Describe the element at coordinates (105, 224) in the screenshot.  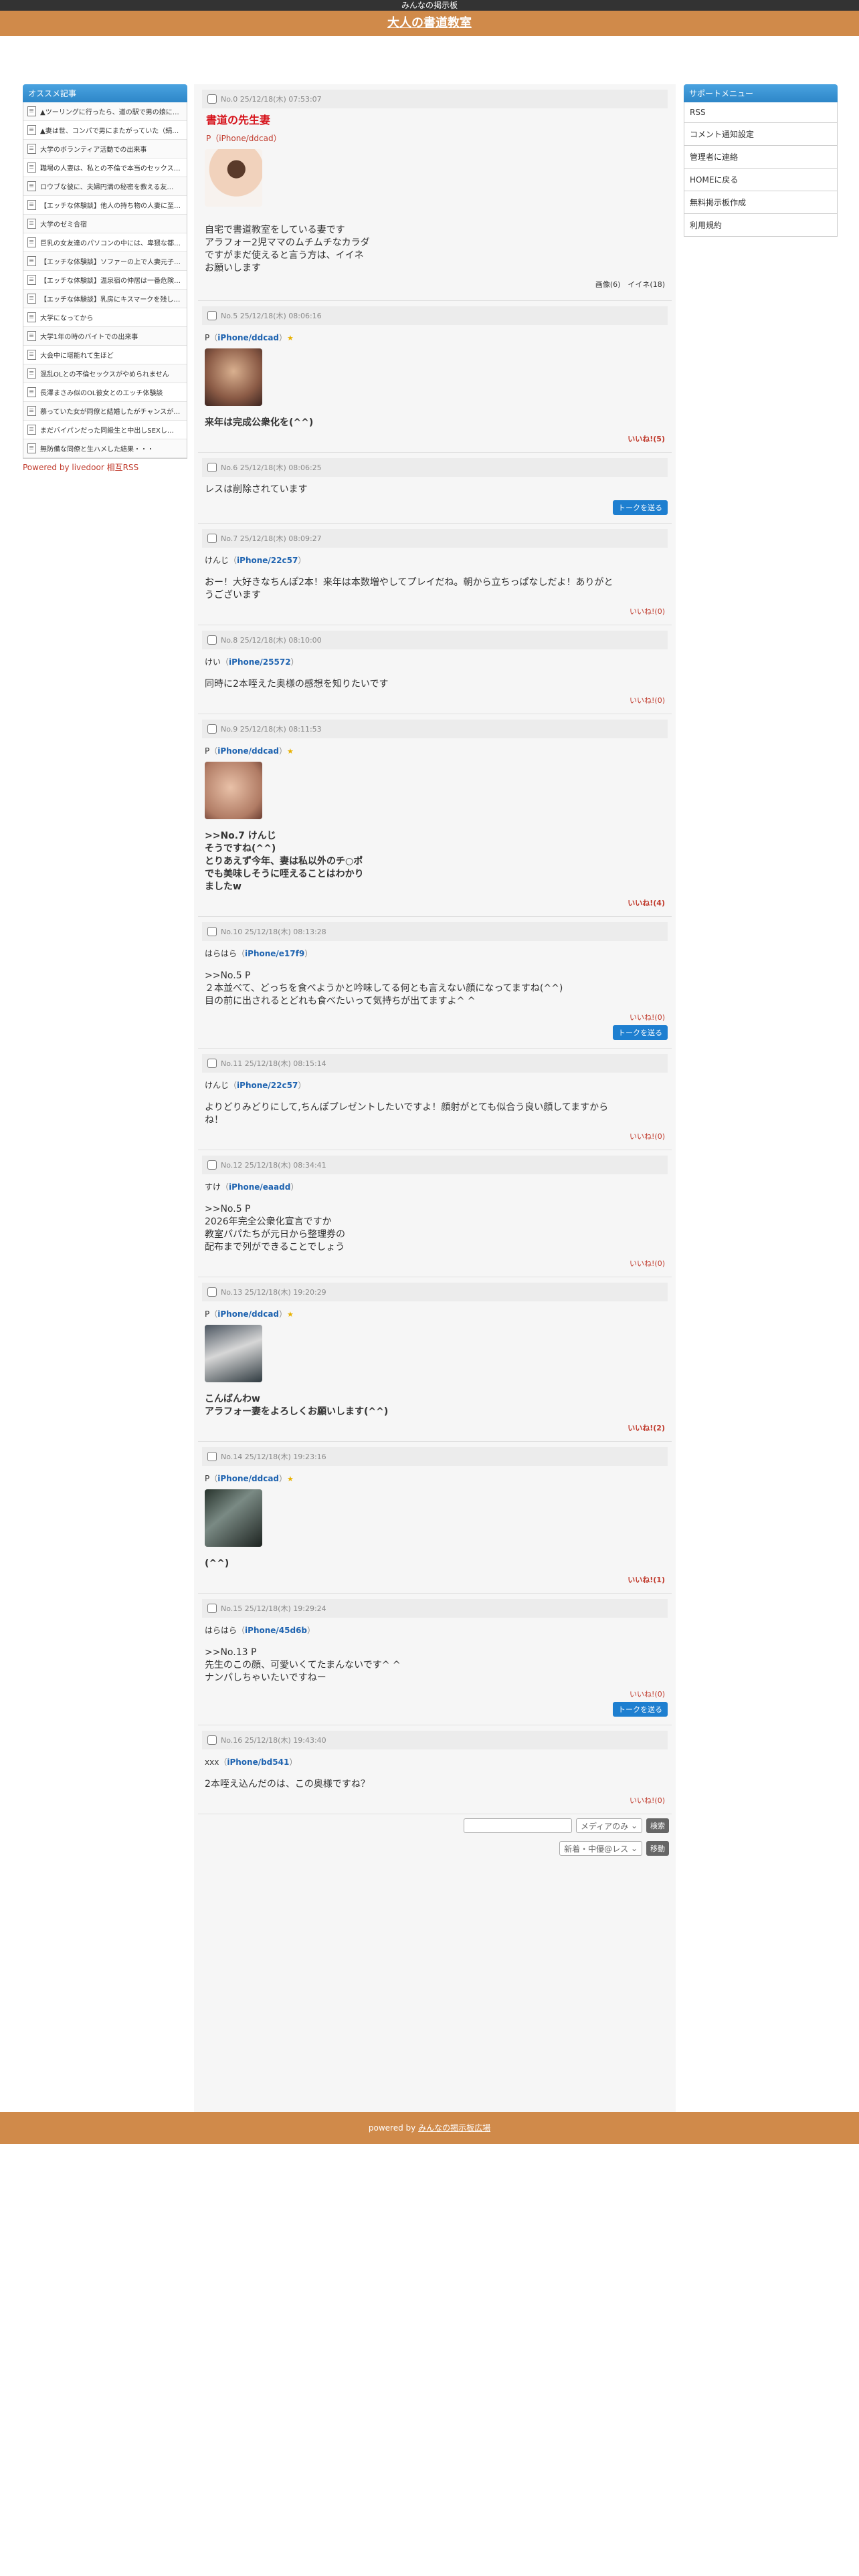
I see `recommend-item: 大学のゼミ合宿` at that location.